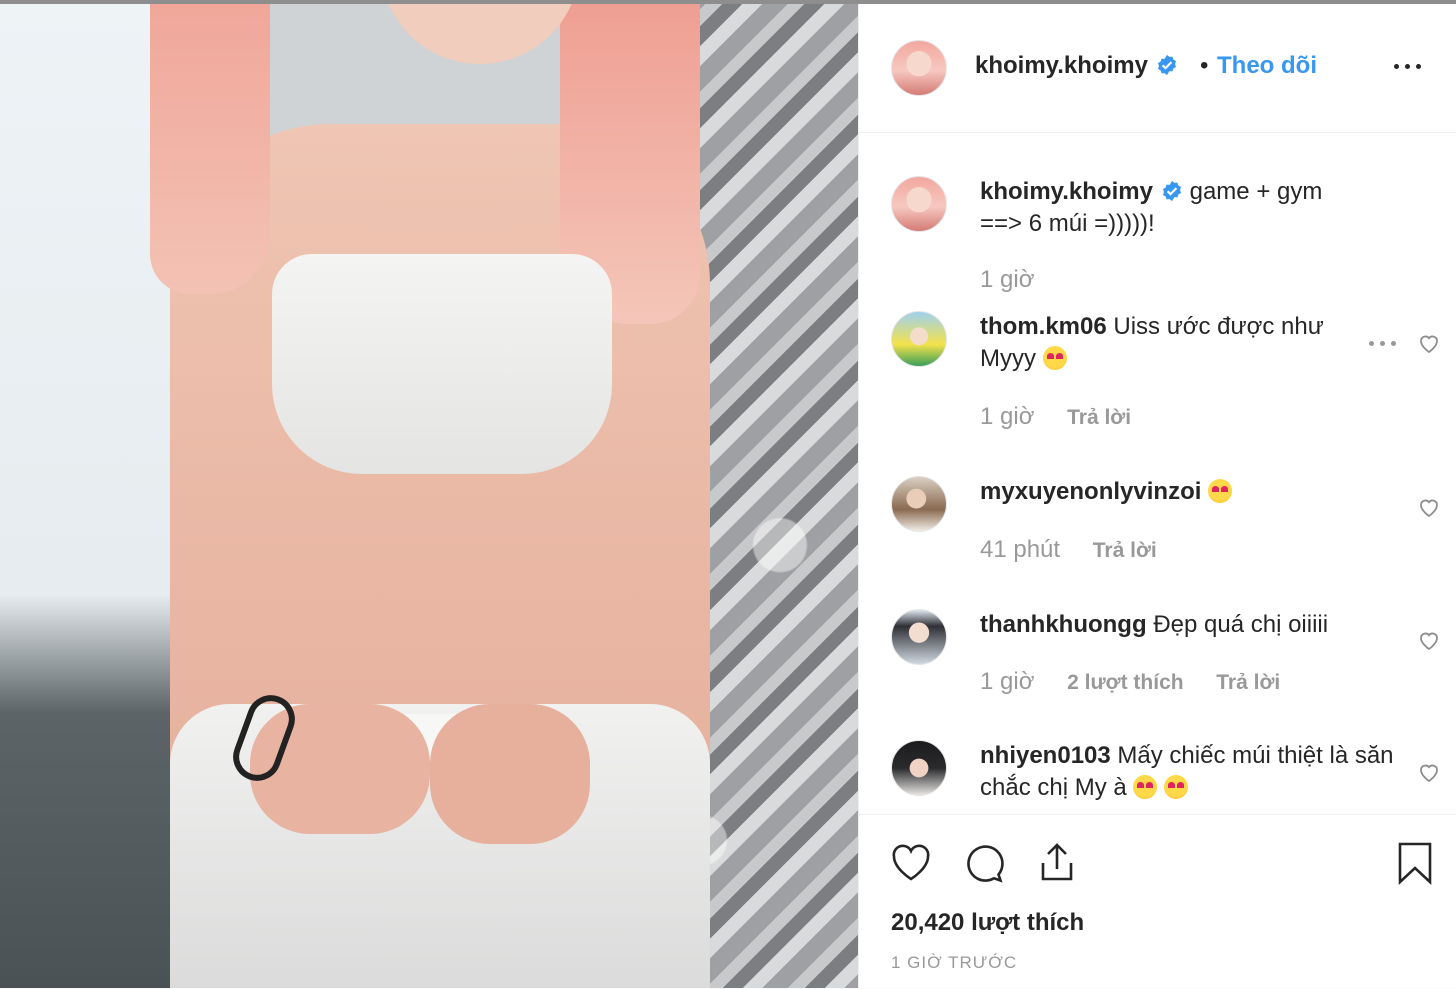 The width and height of the screenshot is (1456, 989). Describe the element at coordinates (919, 68) in the screenshot. I see `author-avatar` at that location.